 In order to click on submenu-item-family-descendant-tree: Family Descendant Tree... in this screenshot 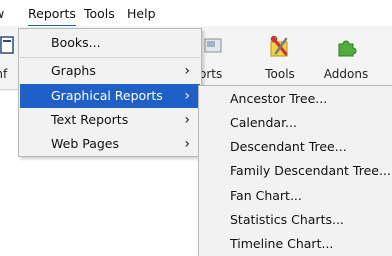, I will do `click(296, 171)`.